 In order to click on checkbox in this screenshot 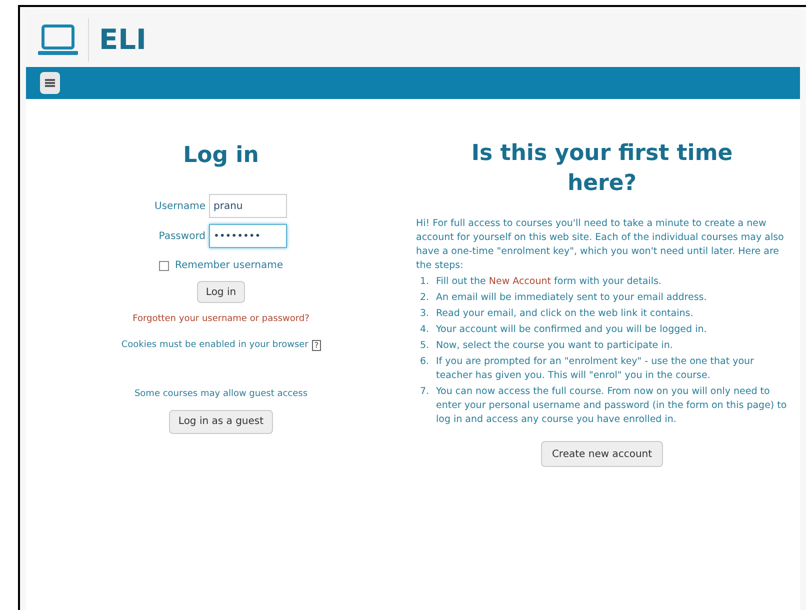, I will do `click(163, 265)`.